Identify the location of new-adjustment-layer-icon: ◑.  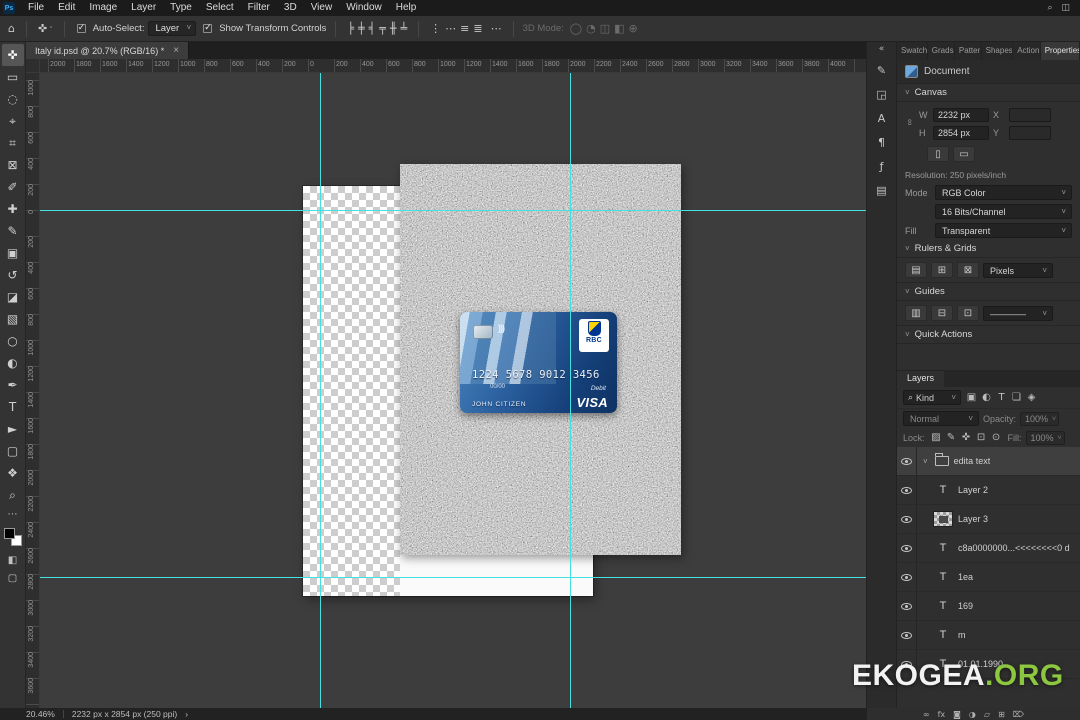
(972, 714).